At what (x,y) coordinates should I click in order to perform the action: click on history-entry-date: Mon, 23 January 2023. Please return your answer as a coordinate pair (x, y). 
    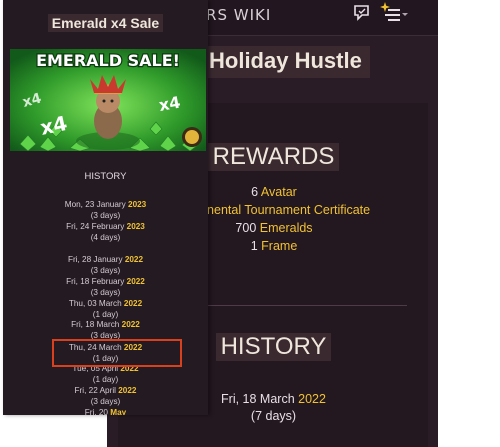
    Looking at the image, I should click on (105, 204).